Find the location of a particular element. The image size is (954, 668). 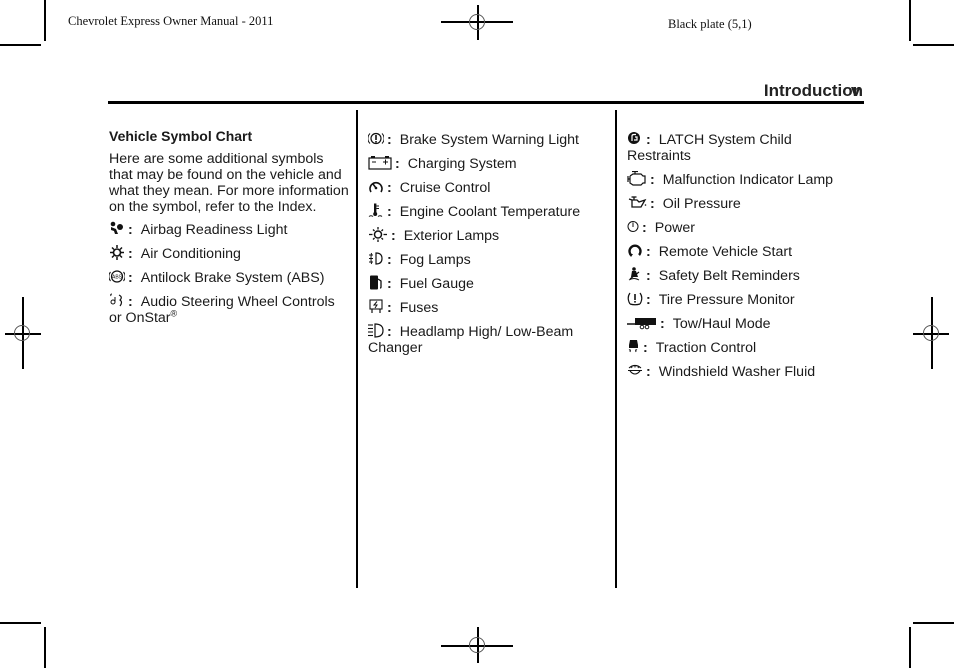

symbol-item: : Cruise Control is located at coordinates (488, 187).